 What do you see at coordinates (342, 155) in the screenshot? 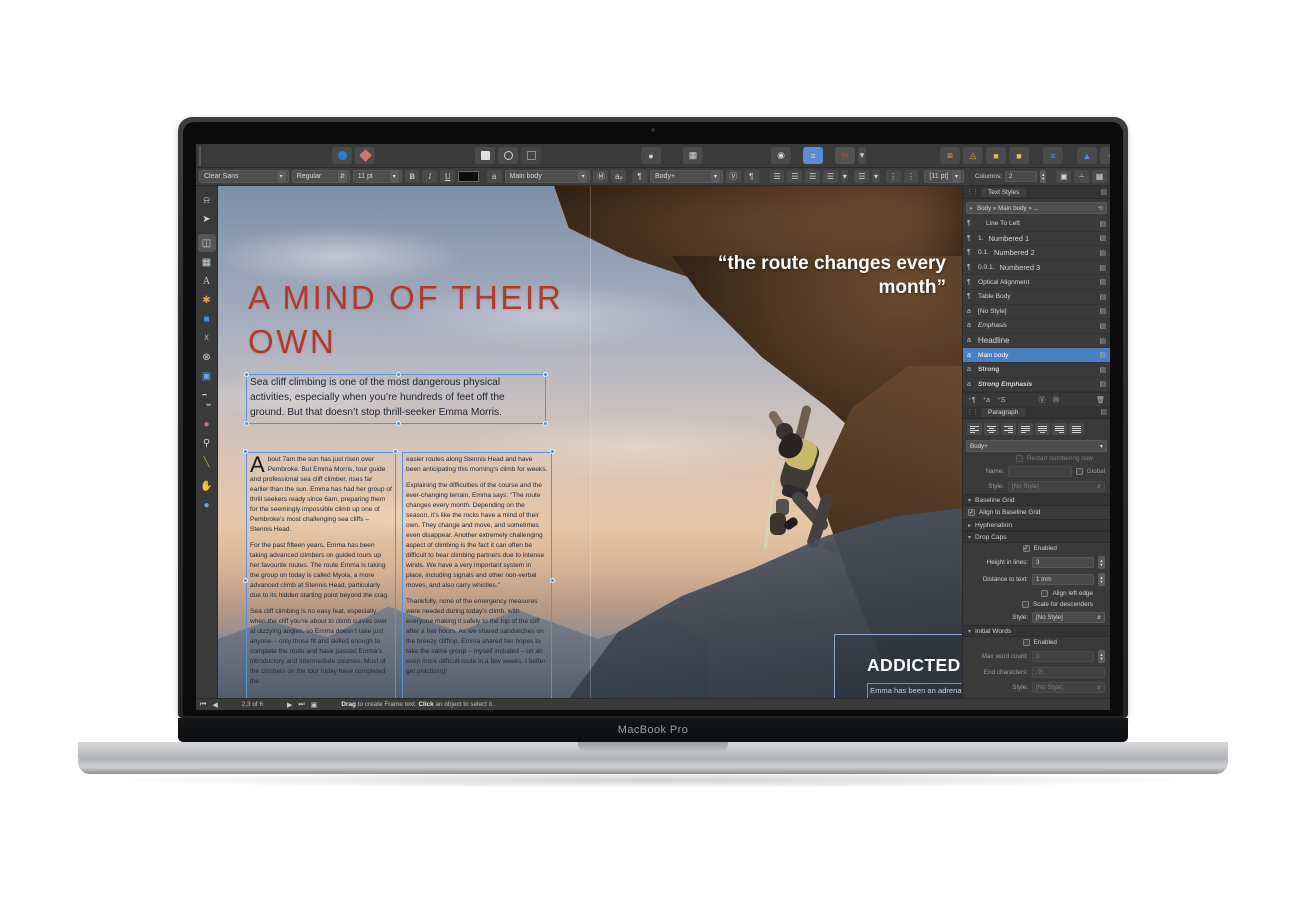
I see `preflight-icon` at bounding box center [342, 155].